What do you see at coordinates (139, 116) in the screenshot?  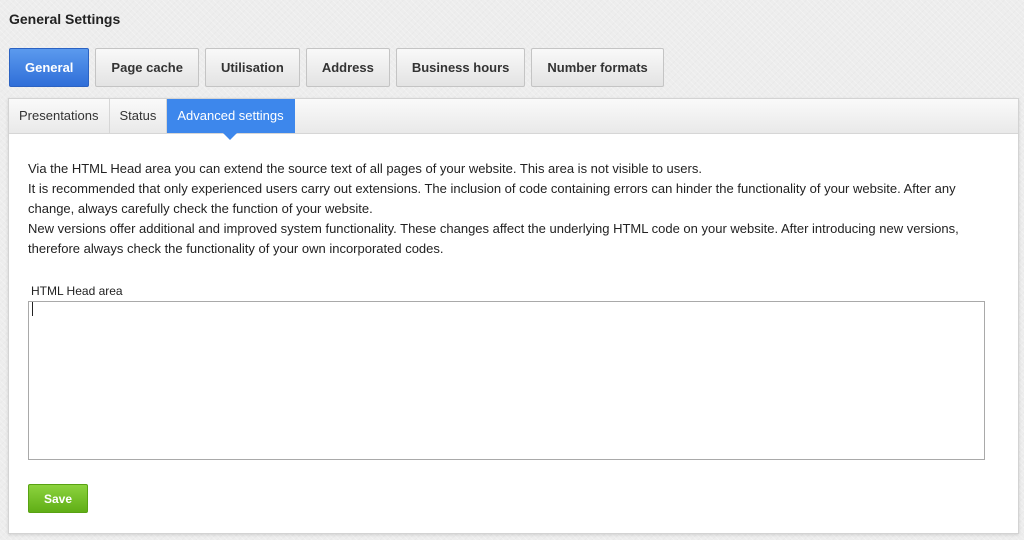 I see `subtab-status: Status` at bounding box center [139, 116].